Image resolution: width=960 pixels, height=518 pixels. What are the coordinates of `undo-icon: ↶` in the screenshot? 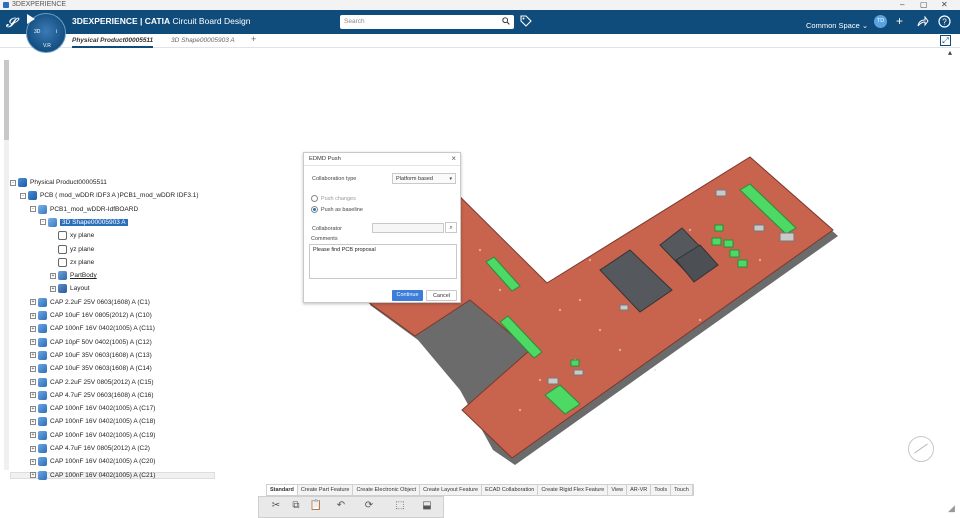 It's located at (341, 507).